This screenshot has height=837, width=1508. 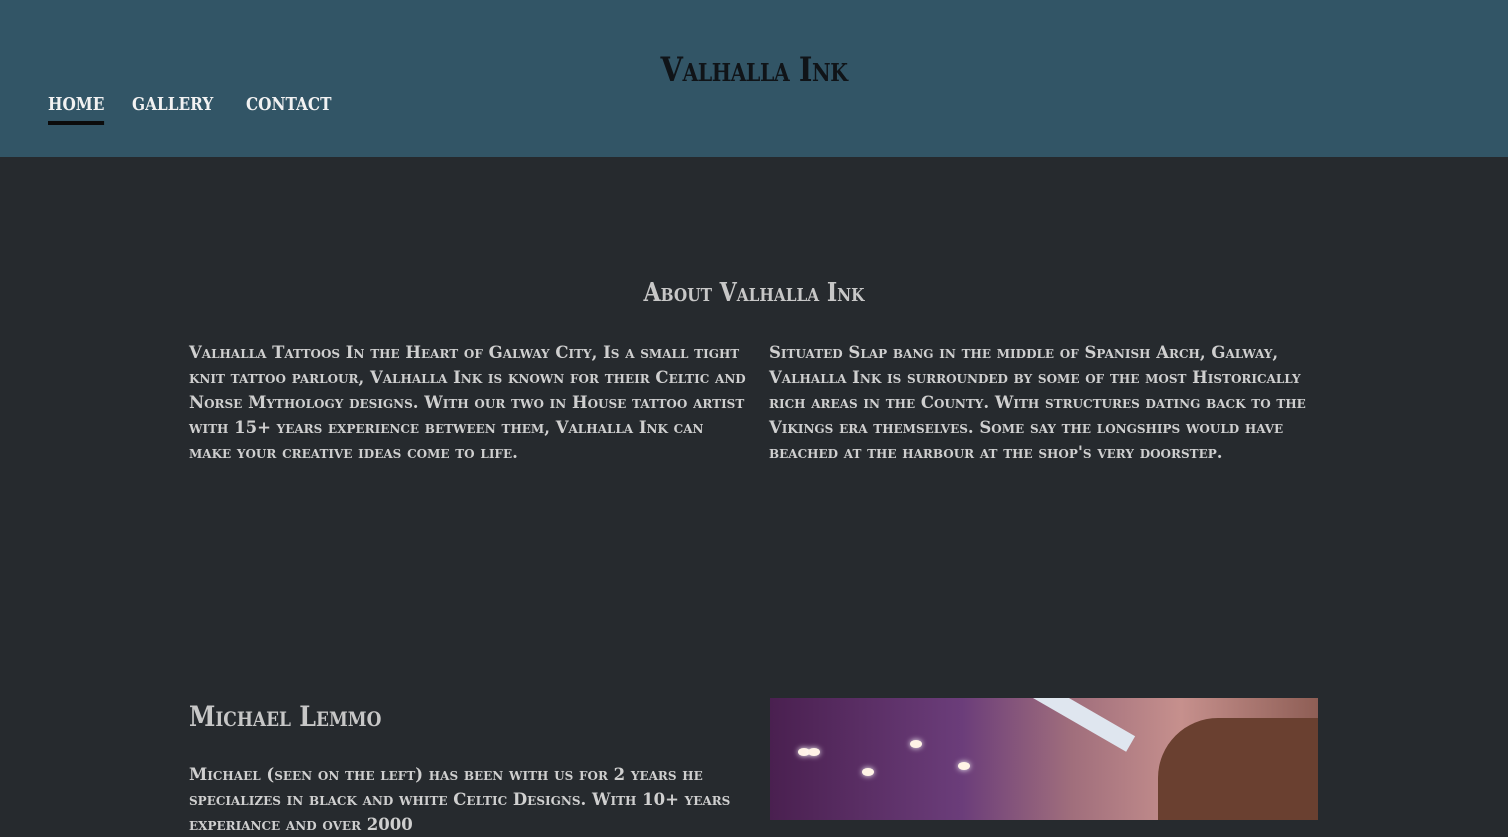 What do you see at coordinates (76, 109) in the screenshot?
I see `nav-home-link: HOME` at bounding box center [76, 109].